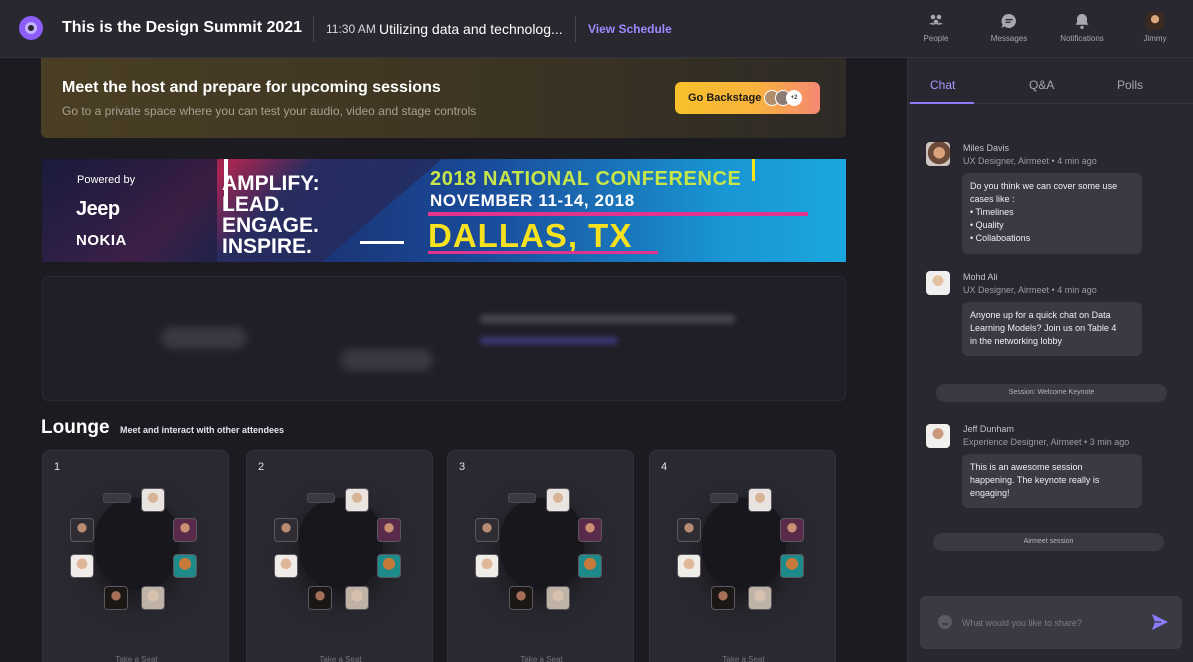  I want to click on conference-city: DALLAS, TX, so click(530, 235).